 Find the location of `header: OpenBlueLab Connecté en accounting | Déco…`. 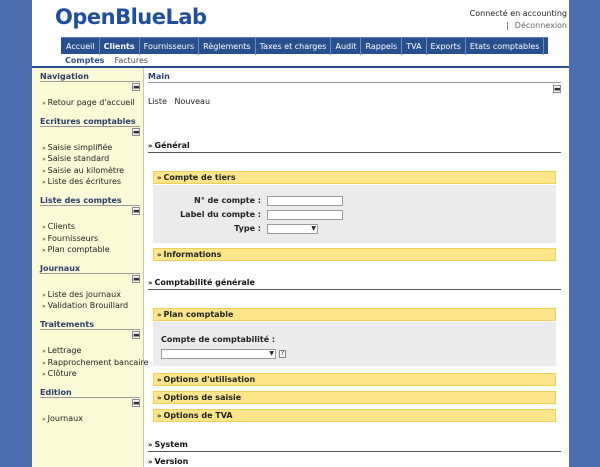

header: OpenBlueLab Connecté en accounting | Déco… is located at coordinates (300, 18).